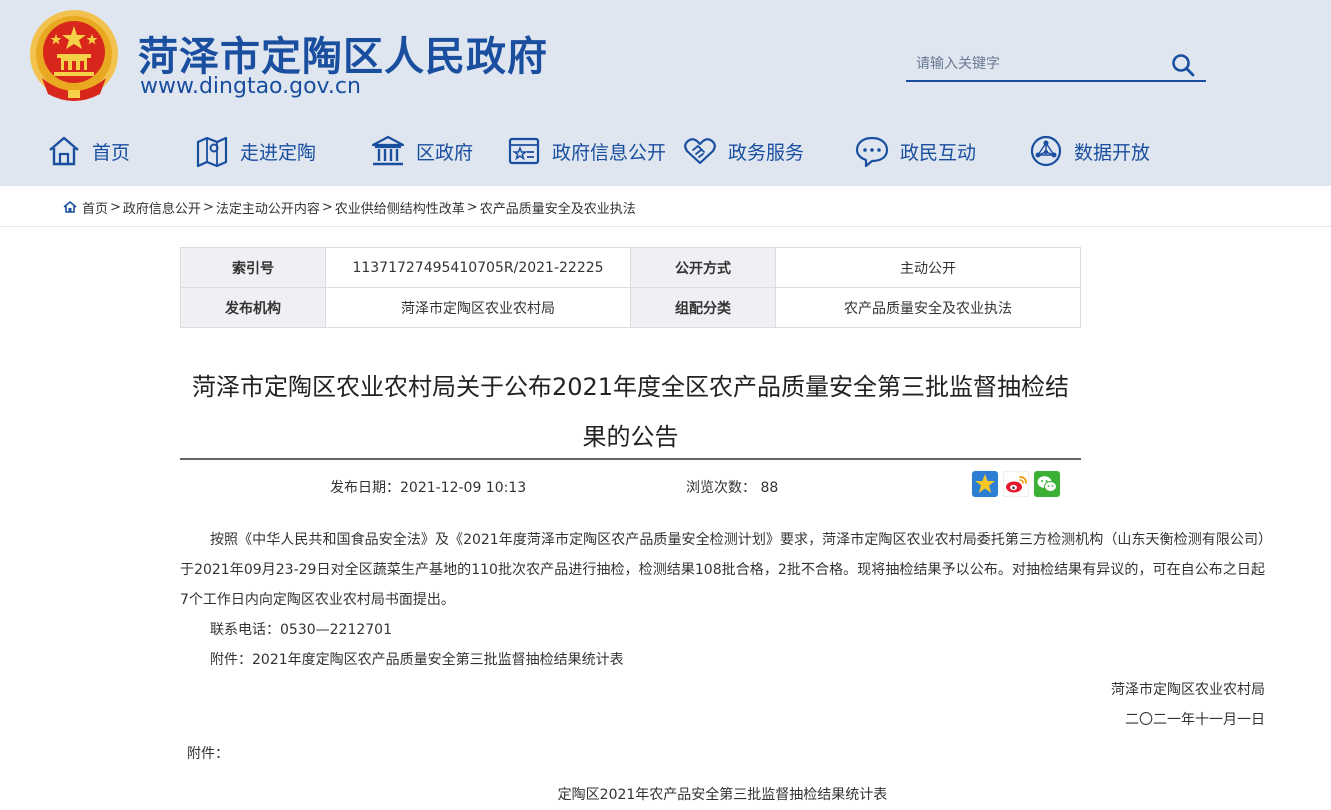 This screenshot has width=1331, height=810. I want to click on meta-row: 发布机构 菏泽市定陶区农业农村局 组配分类 农产品质量安全及农业执法, so click(630, 307).